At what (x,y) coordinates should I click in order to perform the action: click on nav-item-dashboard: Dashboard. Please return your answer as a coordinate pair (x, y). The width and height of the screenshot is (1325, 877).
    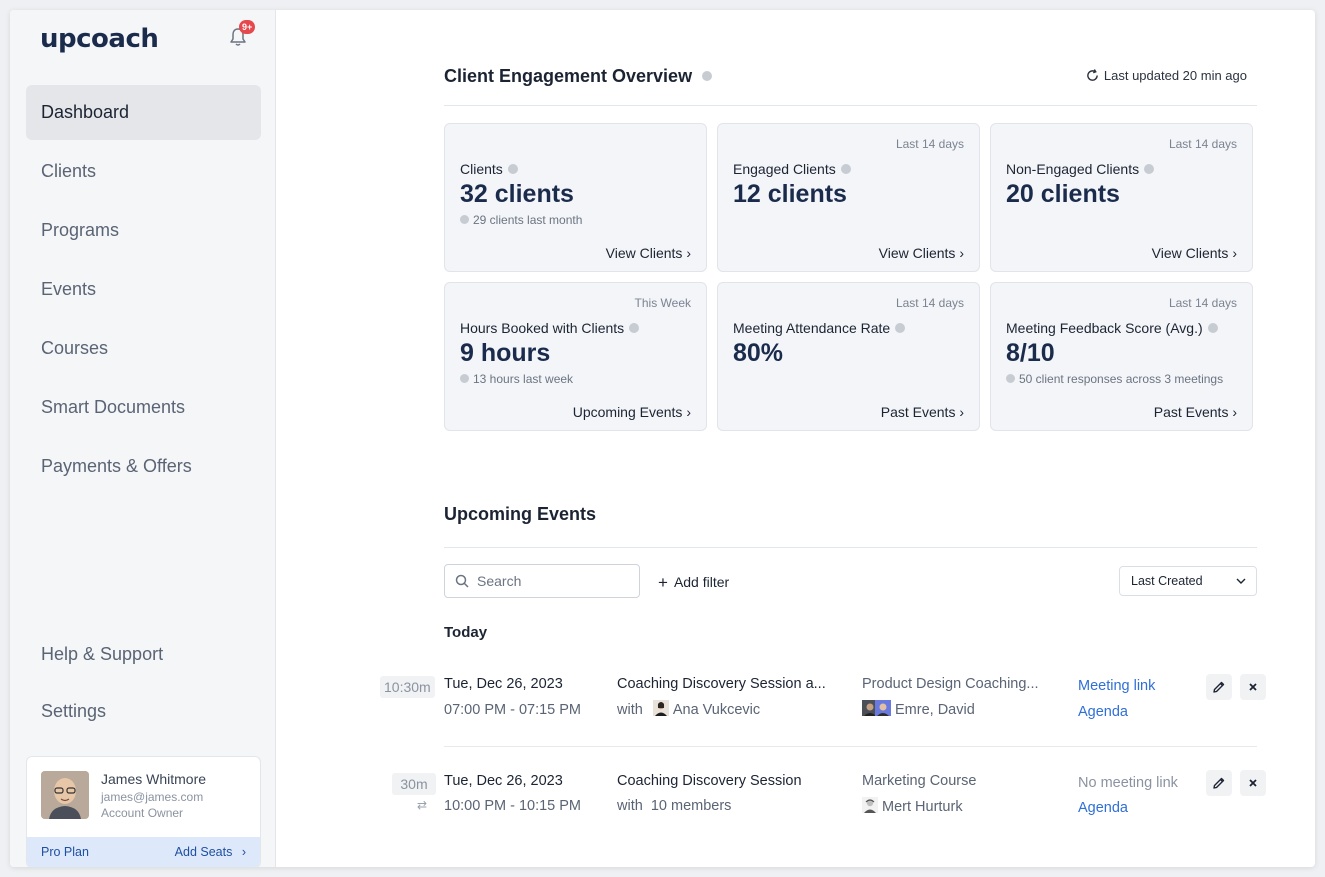
    Looking at the image, I should click on (143, 112).